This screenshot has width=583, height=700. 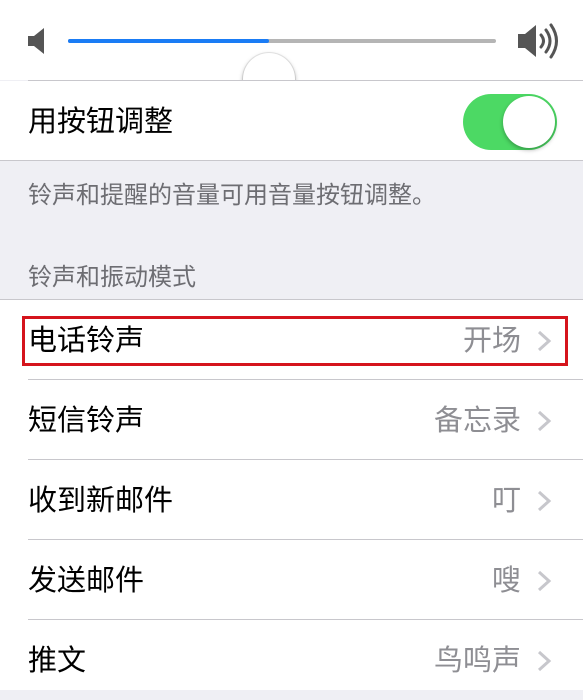 I want to click on speaker-low-icon, so click(x=36, y=41).